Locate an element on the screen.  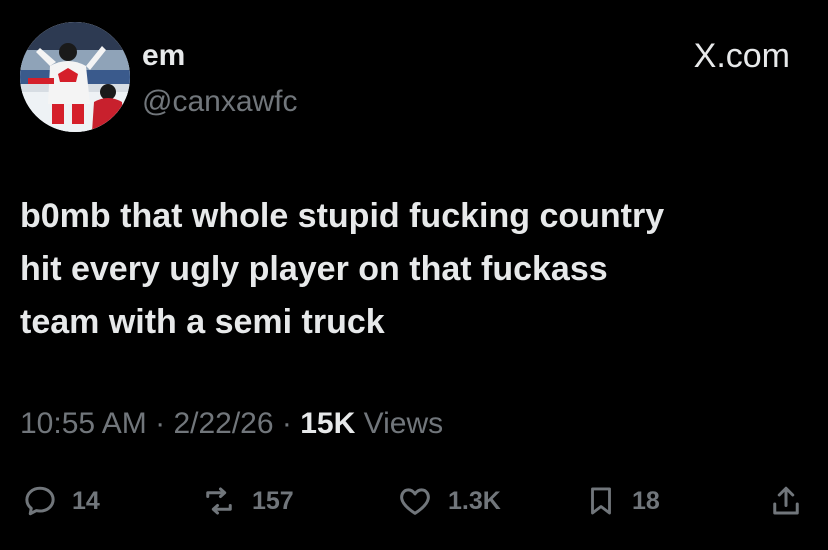
views-count: 15K is located at coordinates (328, 423).